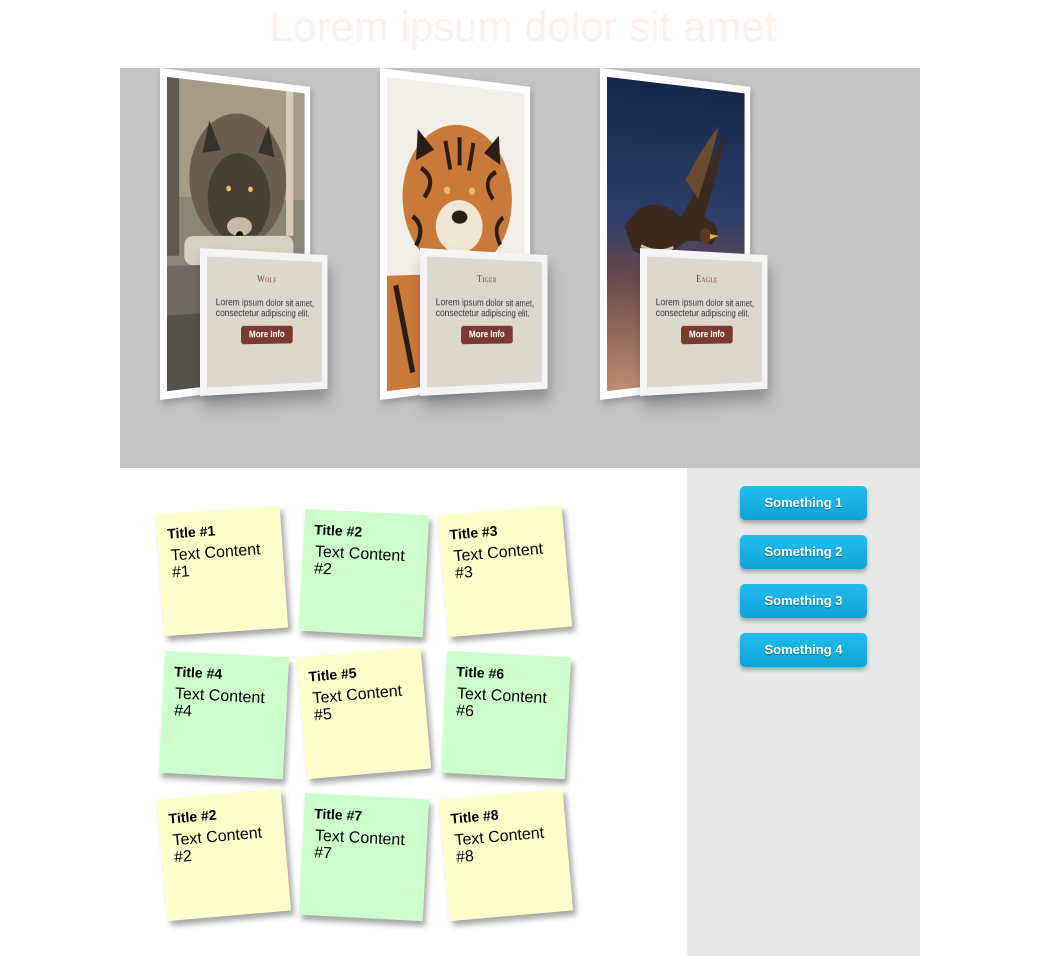  I want to click on sticky-note: Title #1 Text Content #1, so click(222, 571).